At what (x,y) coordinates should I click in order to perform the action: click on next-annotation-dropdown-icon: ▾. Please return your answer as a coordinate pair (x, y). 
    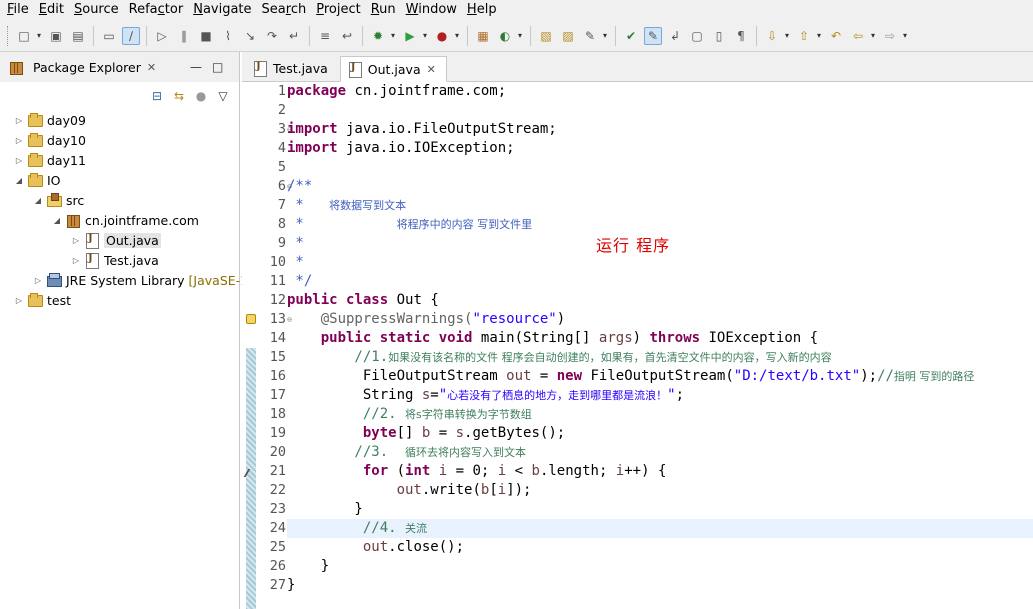
    Looking at the image, I should click on (787, 35).